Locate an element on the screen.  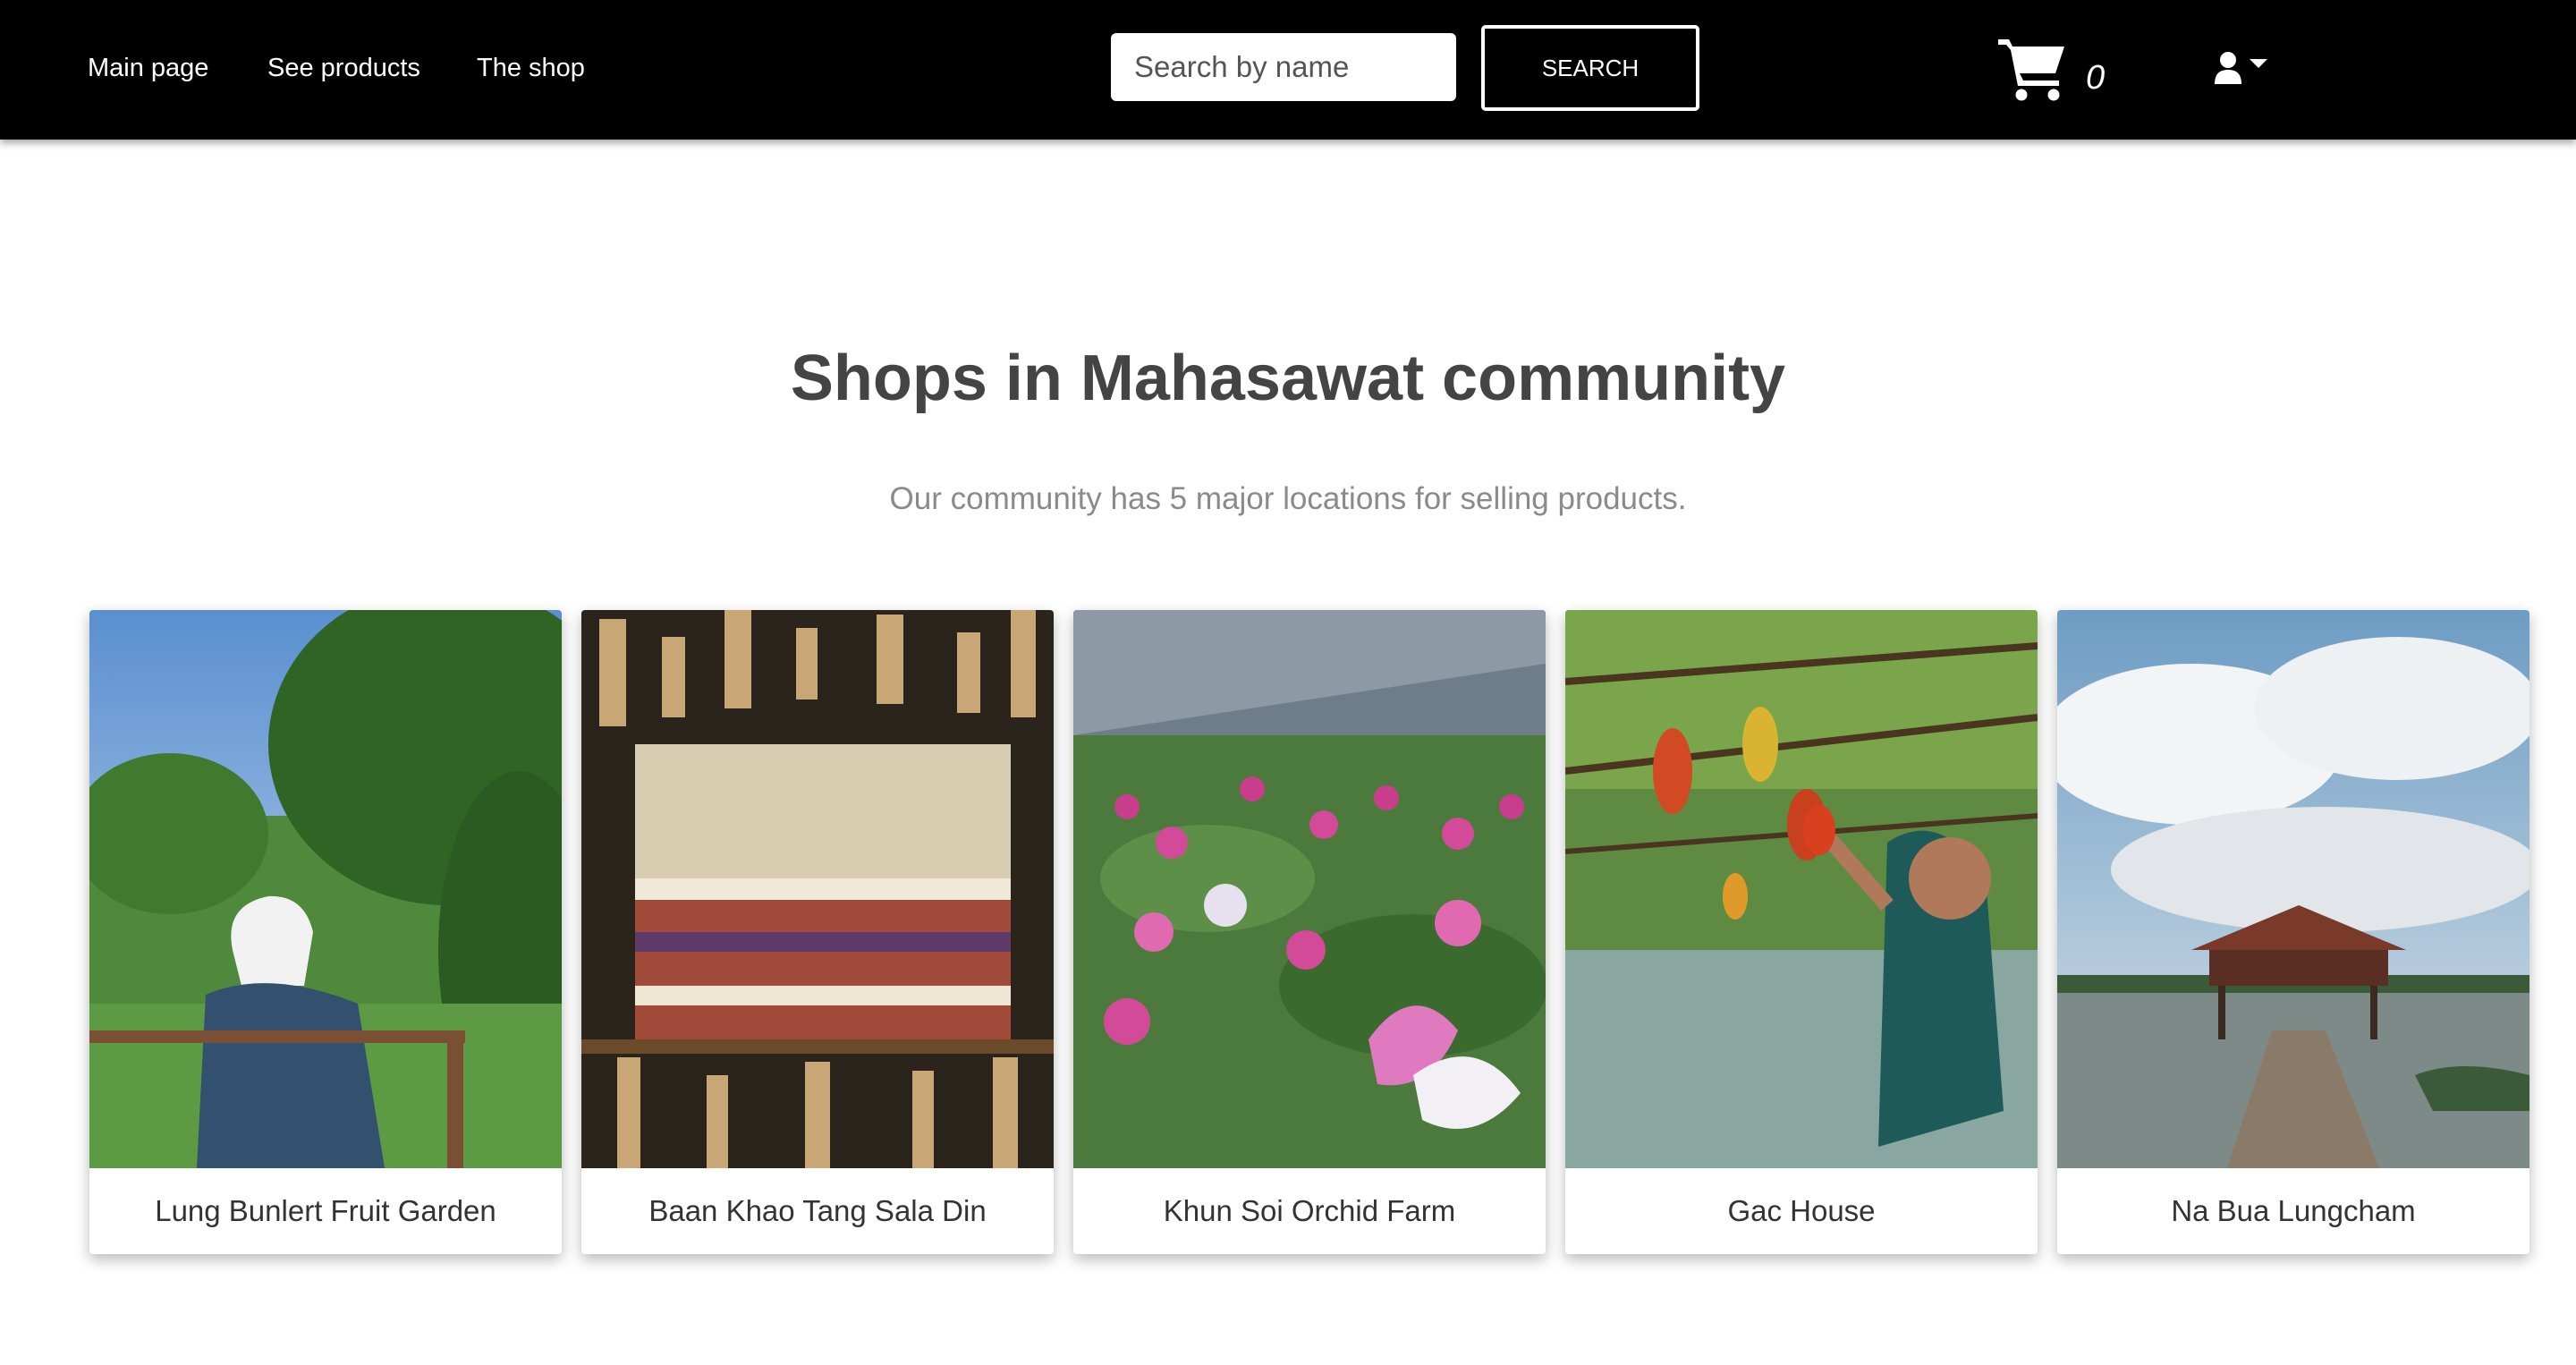
shop-card: Lung Bunlert Fruit Garden is located at coordinates (325, 932).